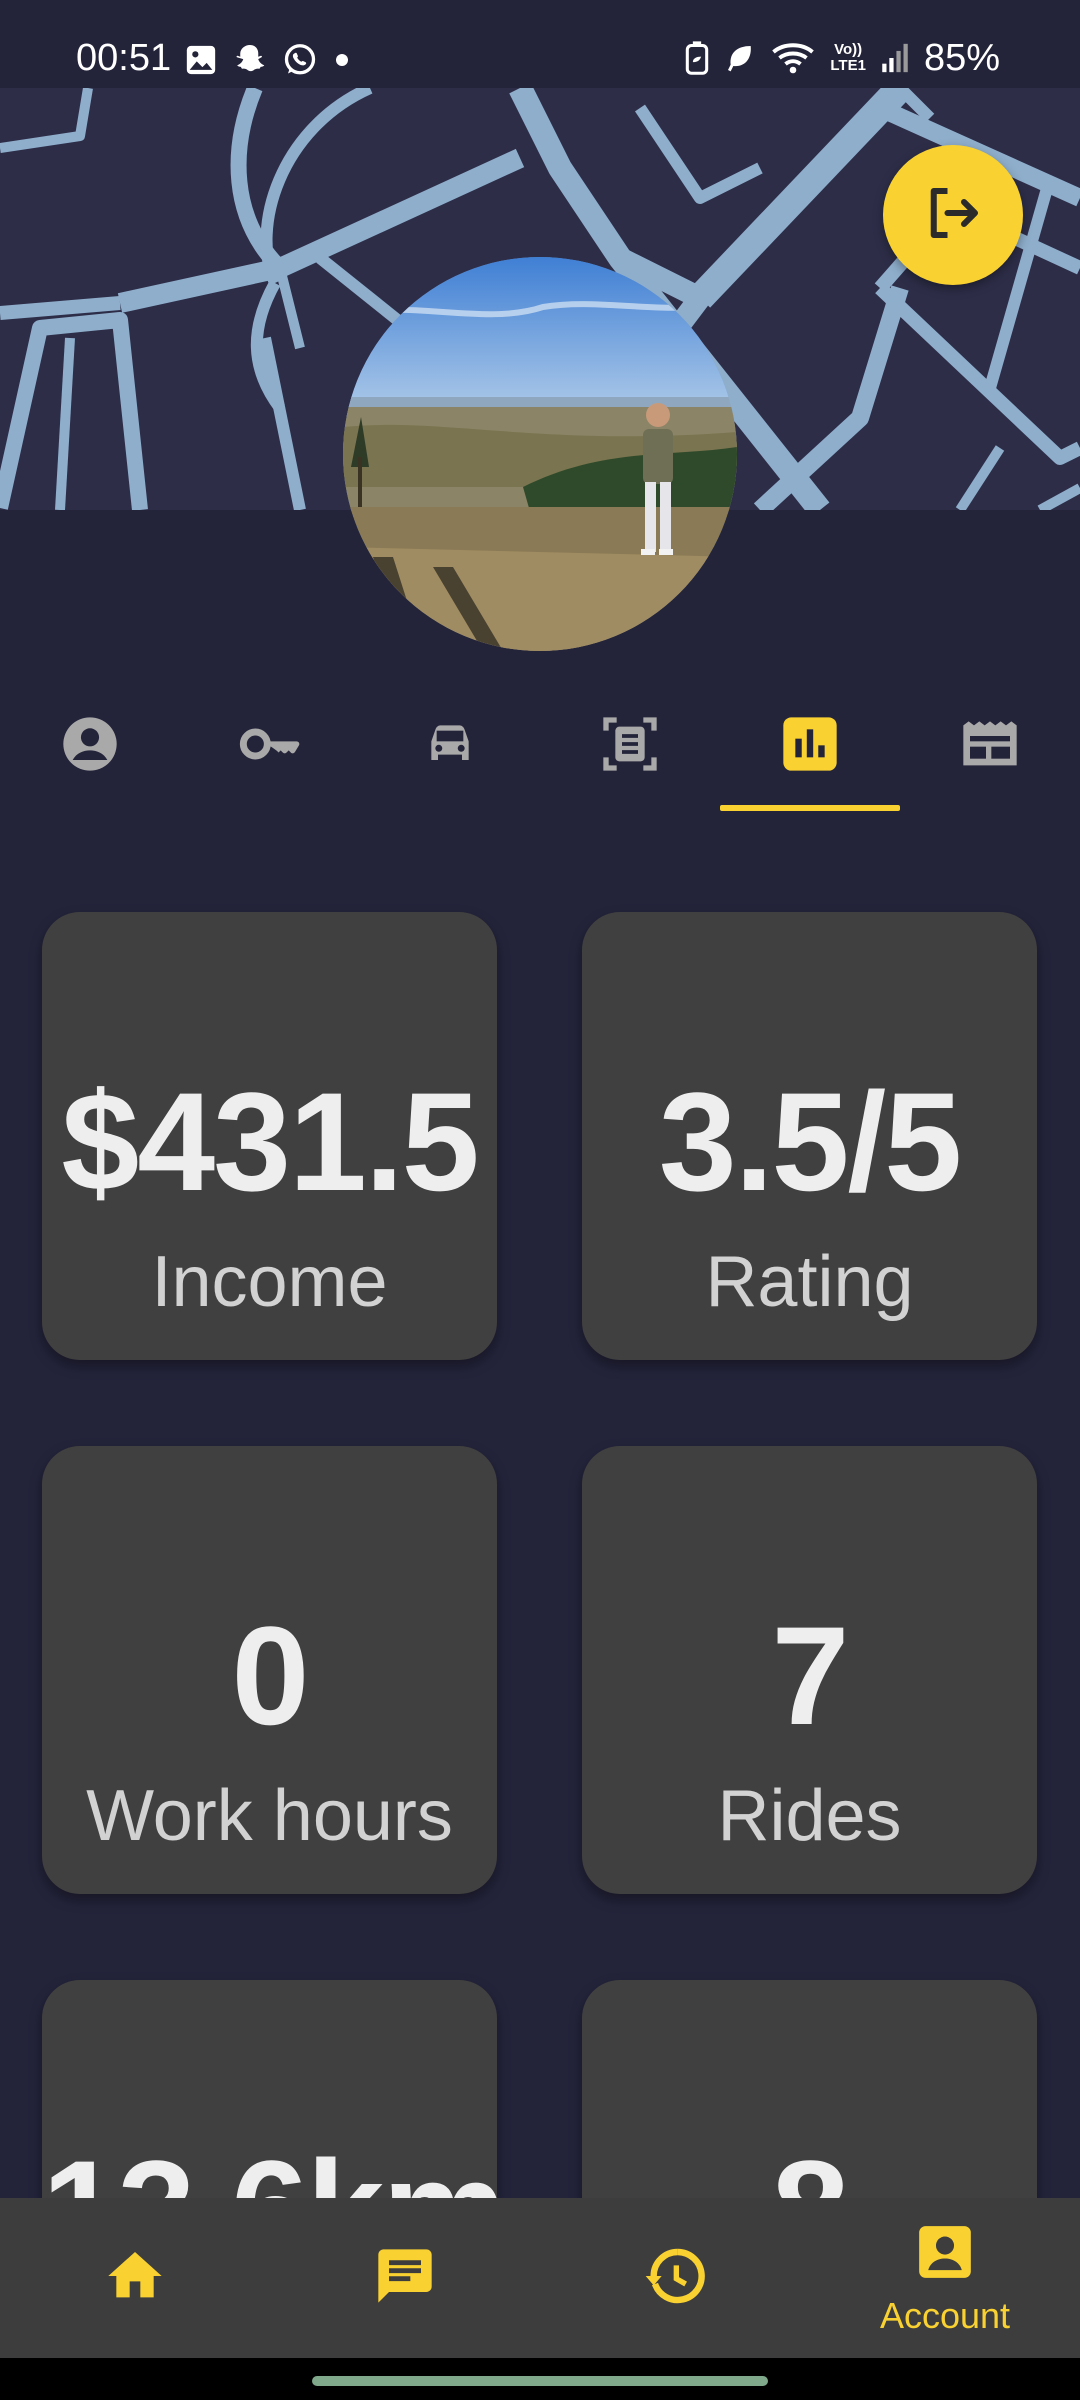 This screenshot has width=1080, height=2400. What do you see at coordinates (697, 58) in the screenshot?
I see `battery-saver-icon` at bounding box center [697, 58].